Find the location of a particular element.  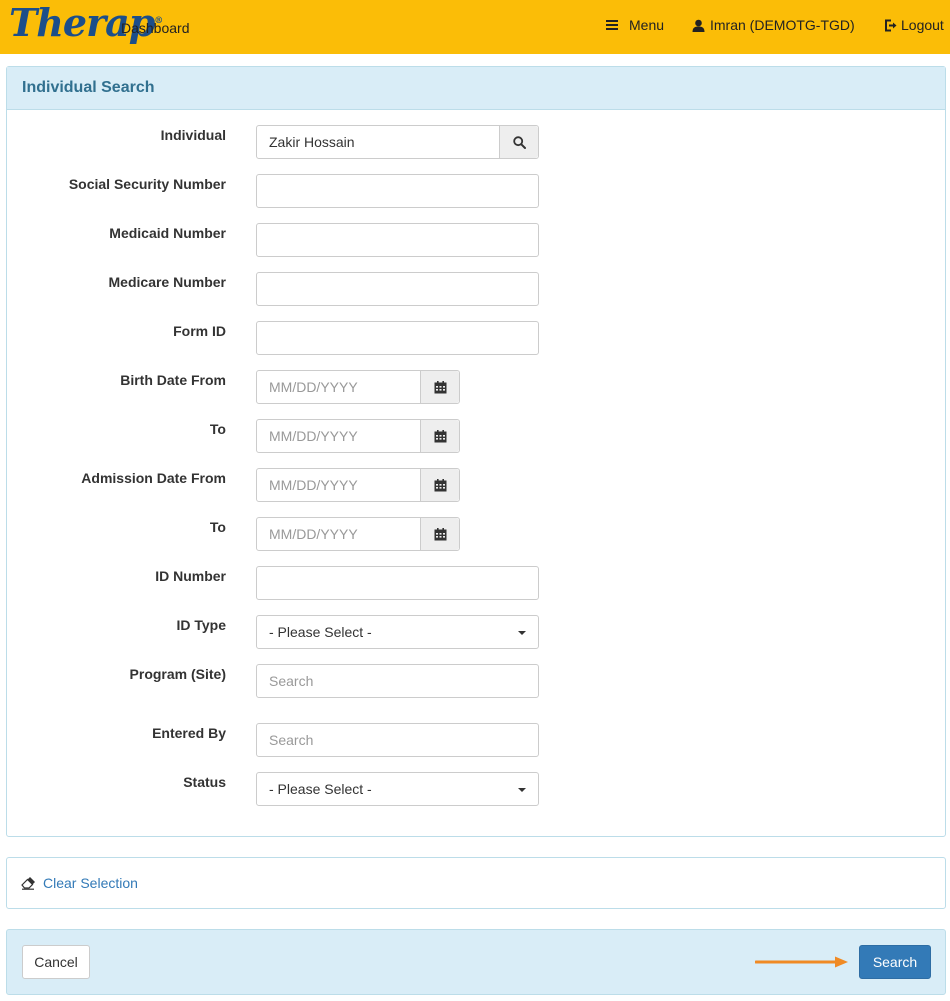

admission-date-to-row: To is located at coordinates (476, 534).